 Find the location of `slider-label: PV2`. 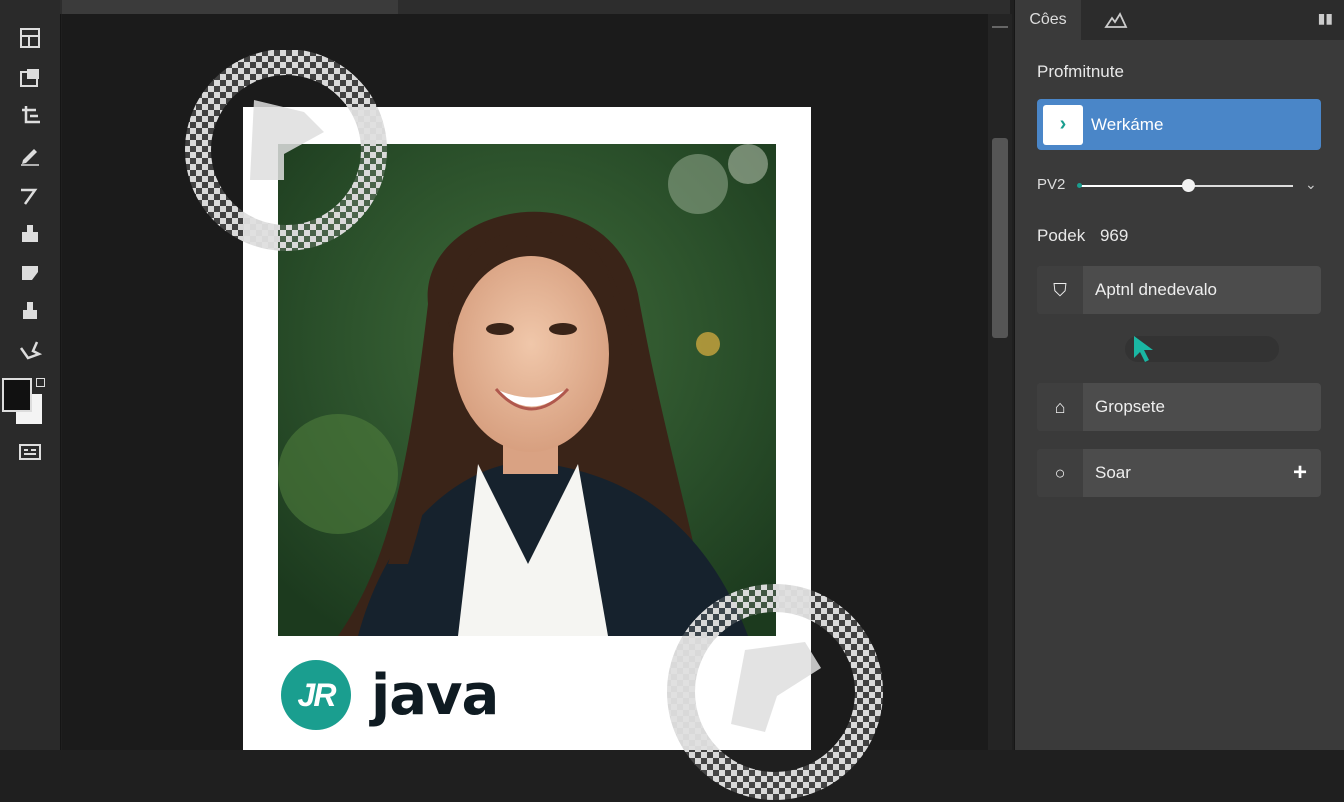

slider-label: PV2 is located at coordinates (1051, 184).